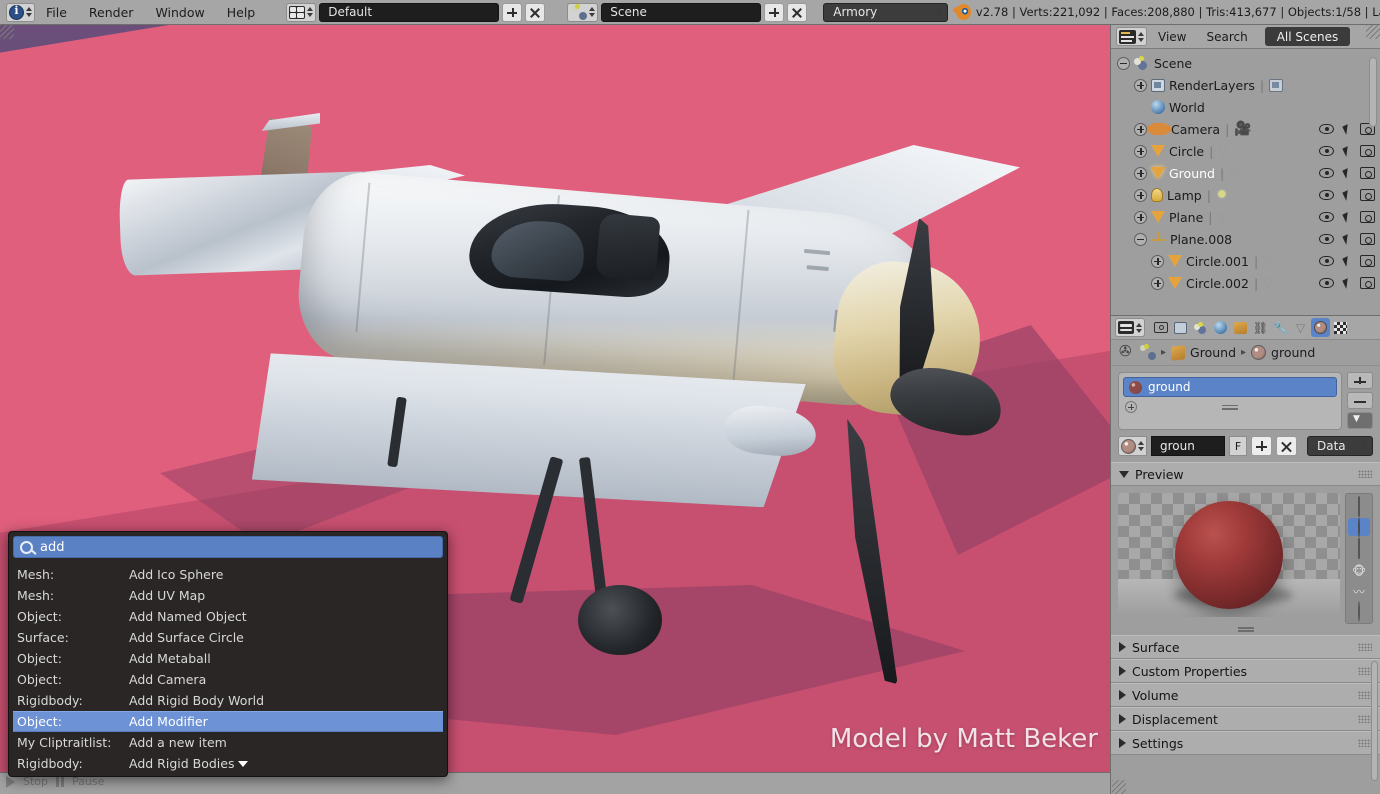  I want to click on search-result-item: Object: Add Metaball, so click(228, 658).